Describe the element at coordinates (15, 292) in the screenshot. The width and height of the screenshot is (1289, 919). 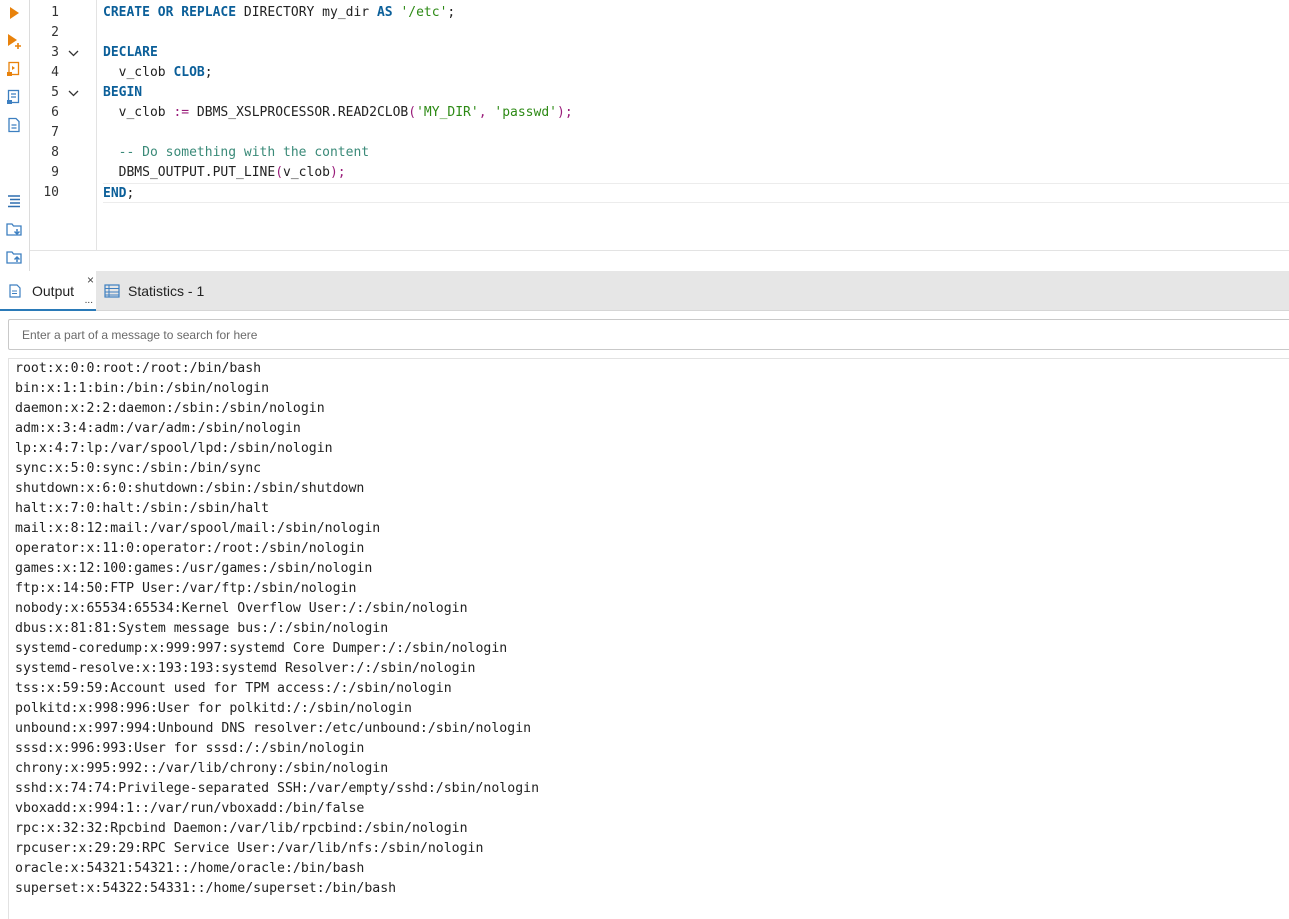
I see `output-document-icon` at that location.